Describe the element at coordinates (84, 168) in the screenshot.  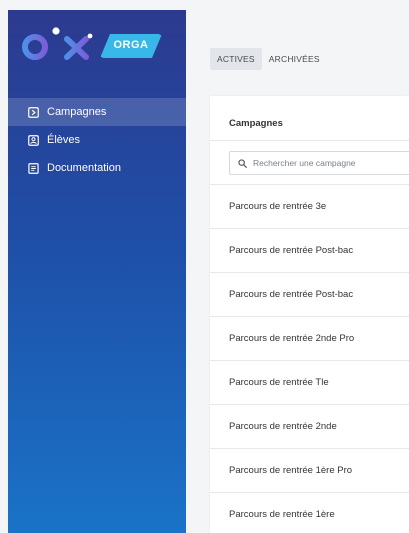
I see `sidebar-item-label: Documentation` at that location.